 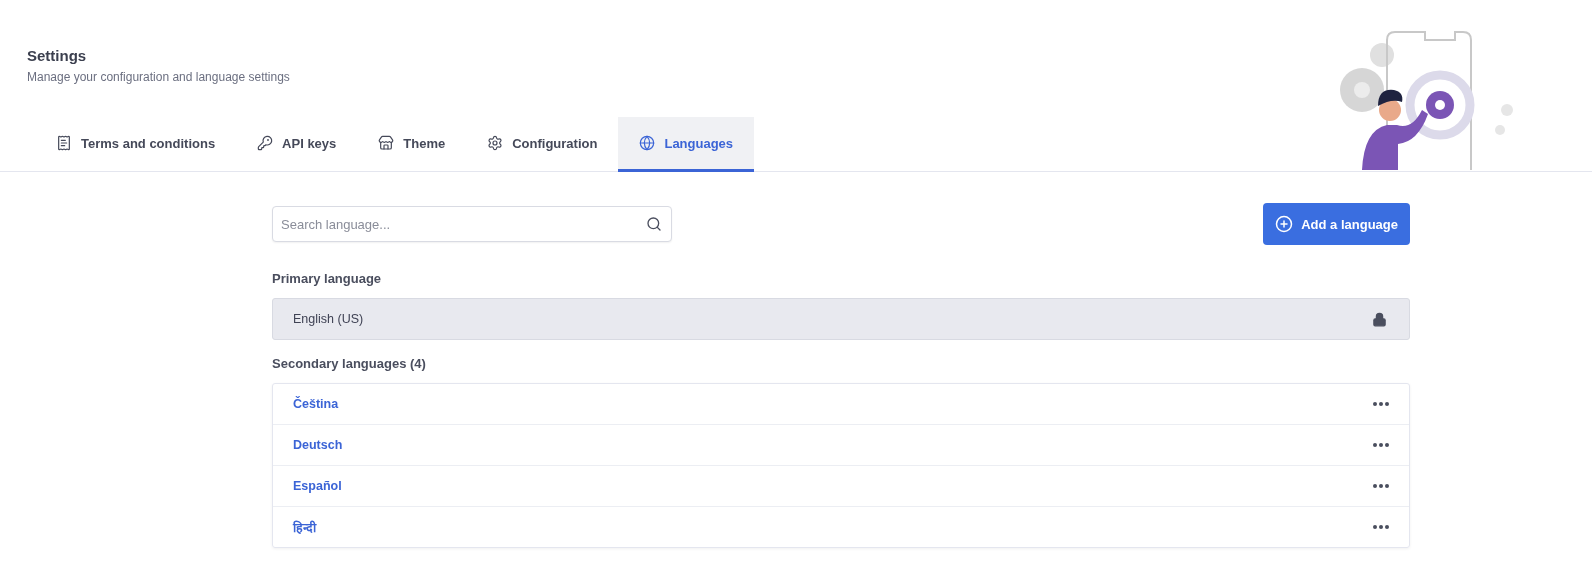 I want to click on primary-language-field: English (US), so click(x=841, y=319).